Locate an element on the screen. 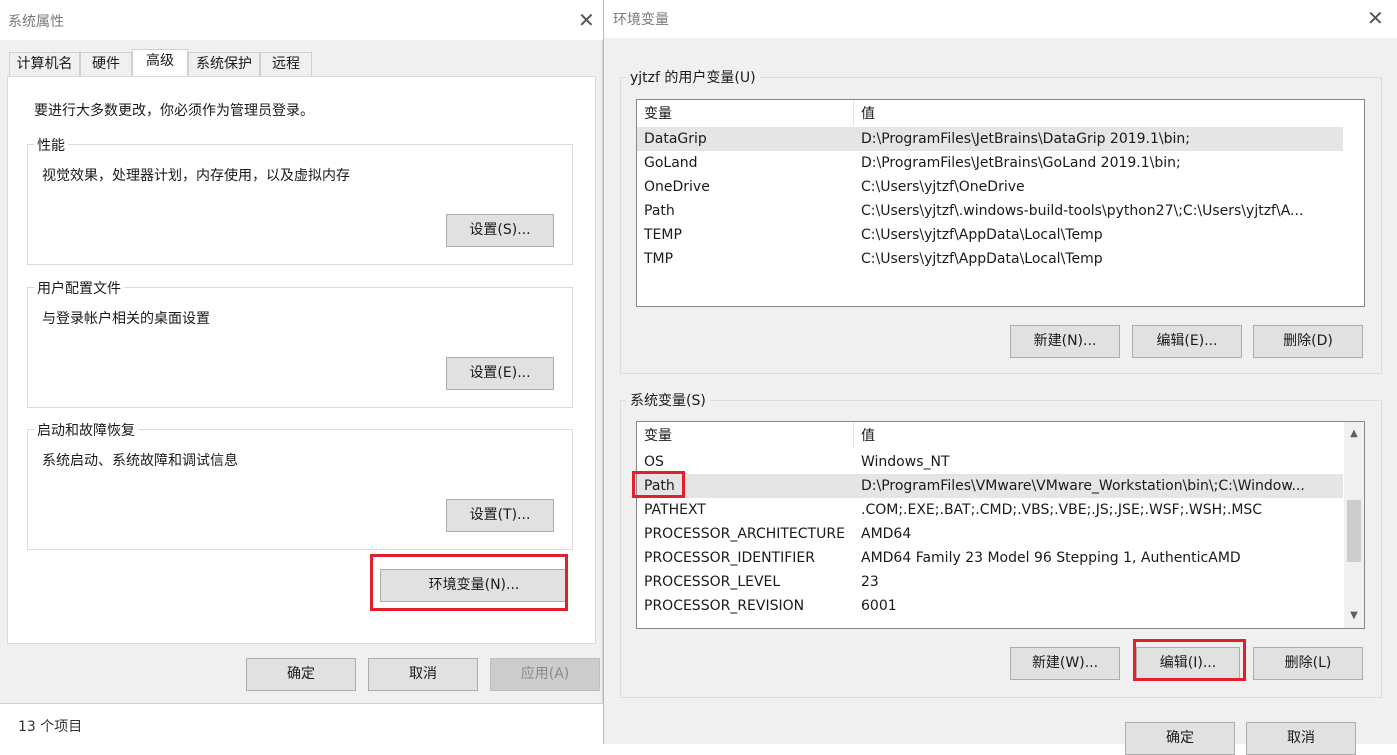  variable-name: TMP is located at coordinates (659, 259).